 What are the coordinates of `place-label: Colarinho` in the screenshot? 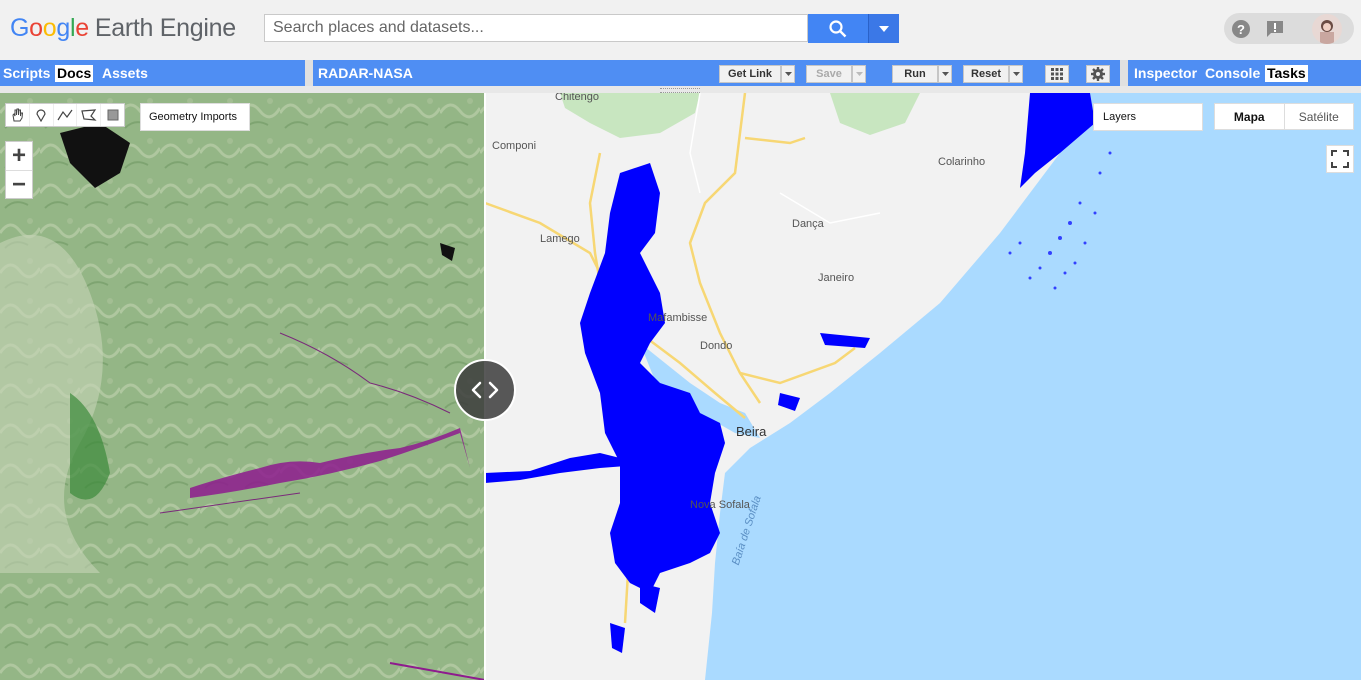 It's located at (962, 162).